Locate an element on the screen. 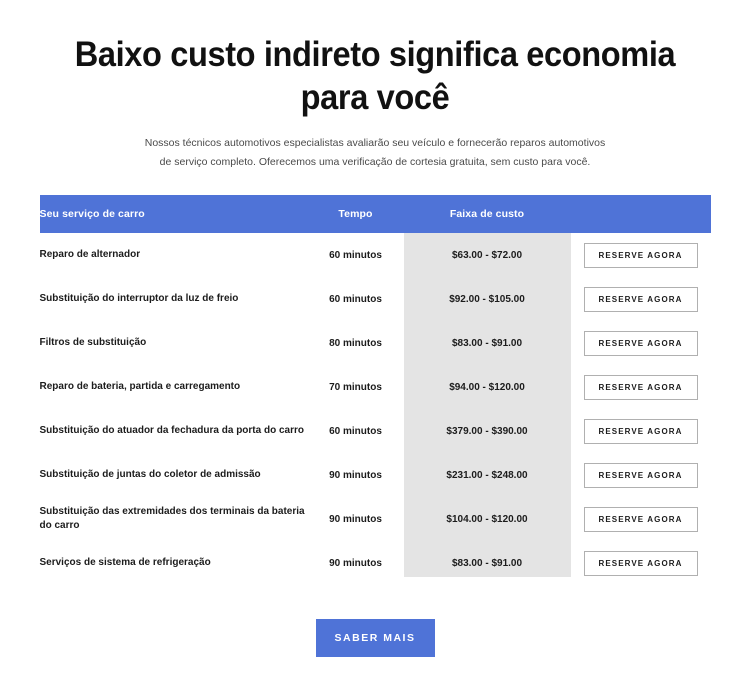 The height and width of the screenshot is (683, 750). cell-price: $379.00 - $390.00 is located at coordinates (487, 431).